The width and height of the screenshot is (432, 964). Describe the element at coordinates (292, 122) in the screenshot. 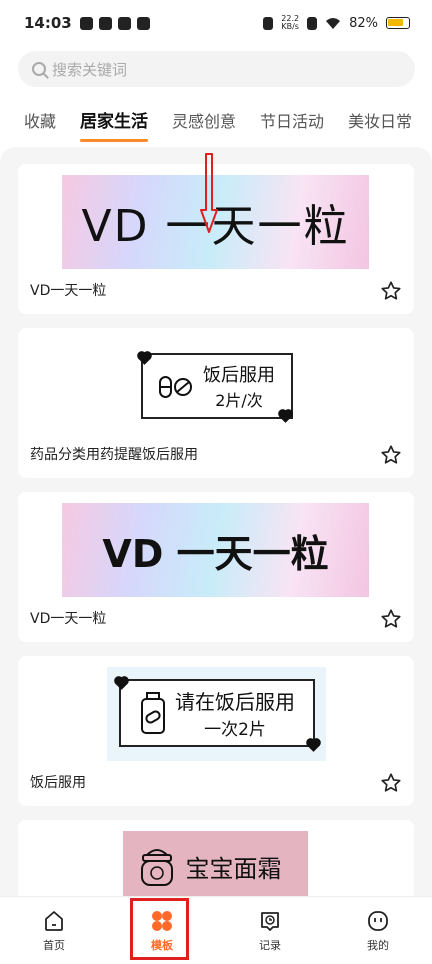

I see `tab-festival: 节日活动` at that location.